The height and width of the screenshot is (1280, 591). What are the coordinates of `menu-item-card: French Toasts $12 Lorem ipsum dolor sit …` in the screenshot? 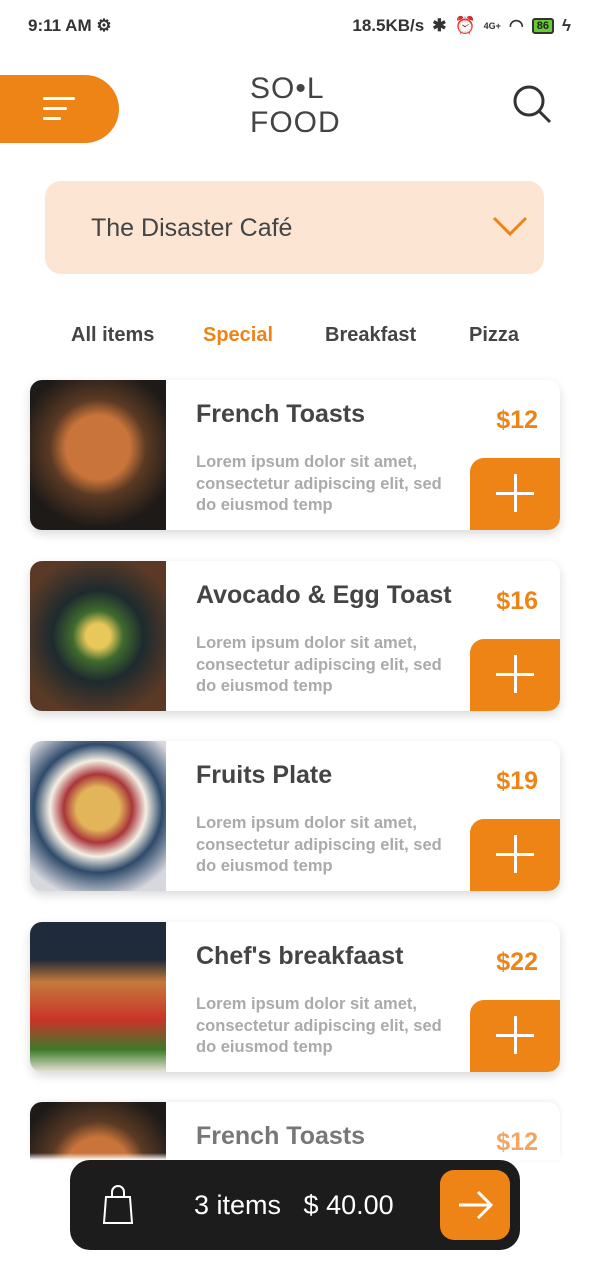 It's located at (295, 455).